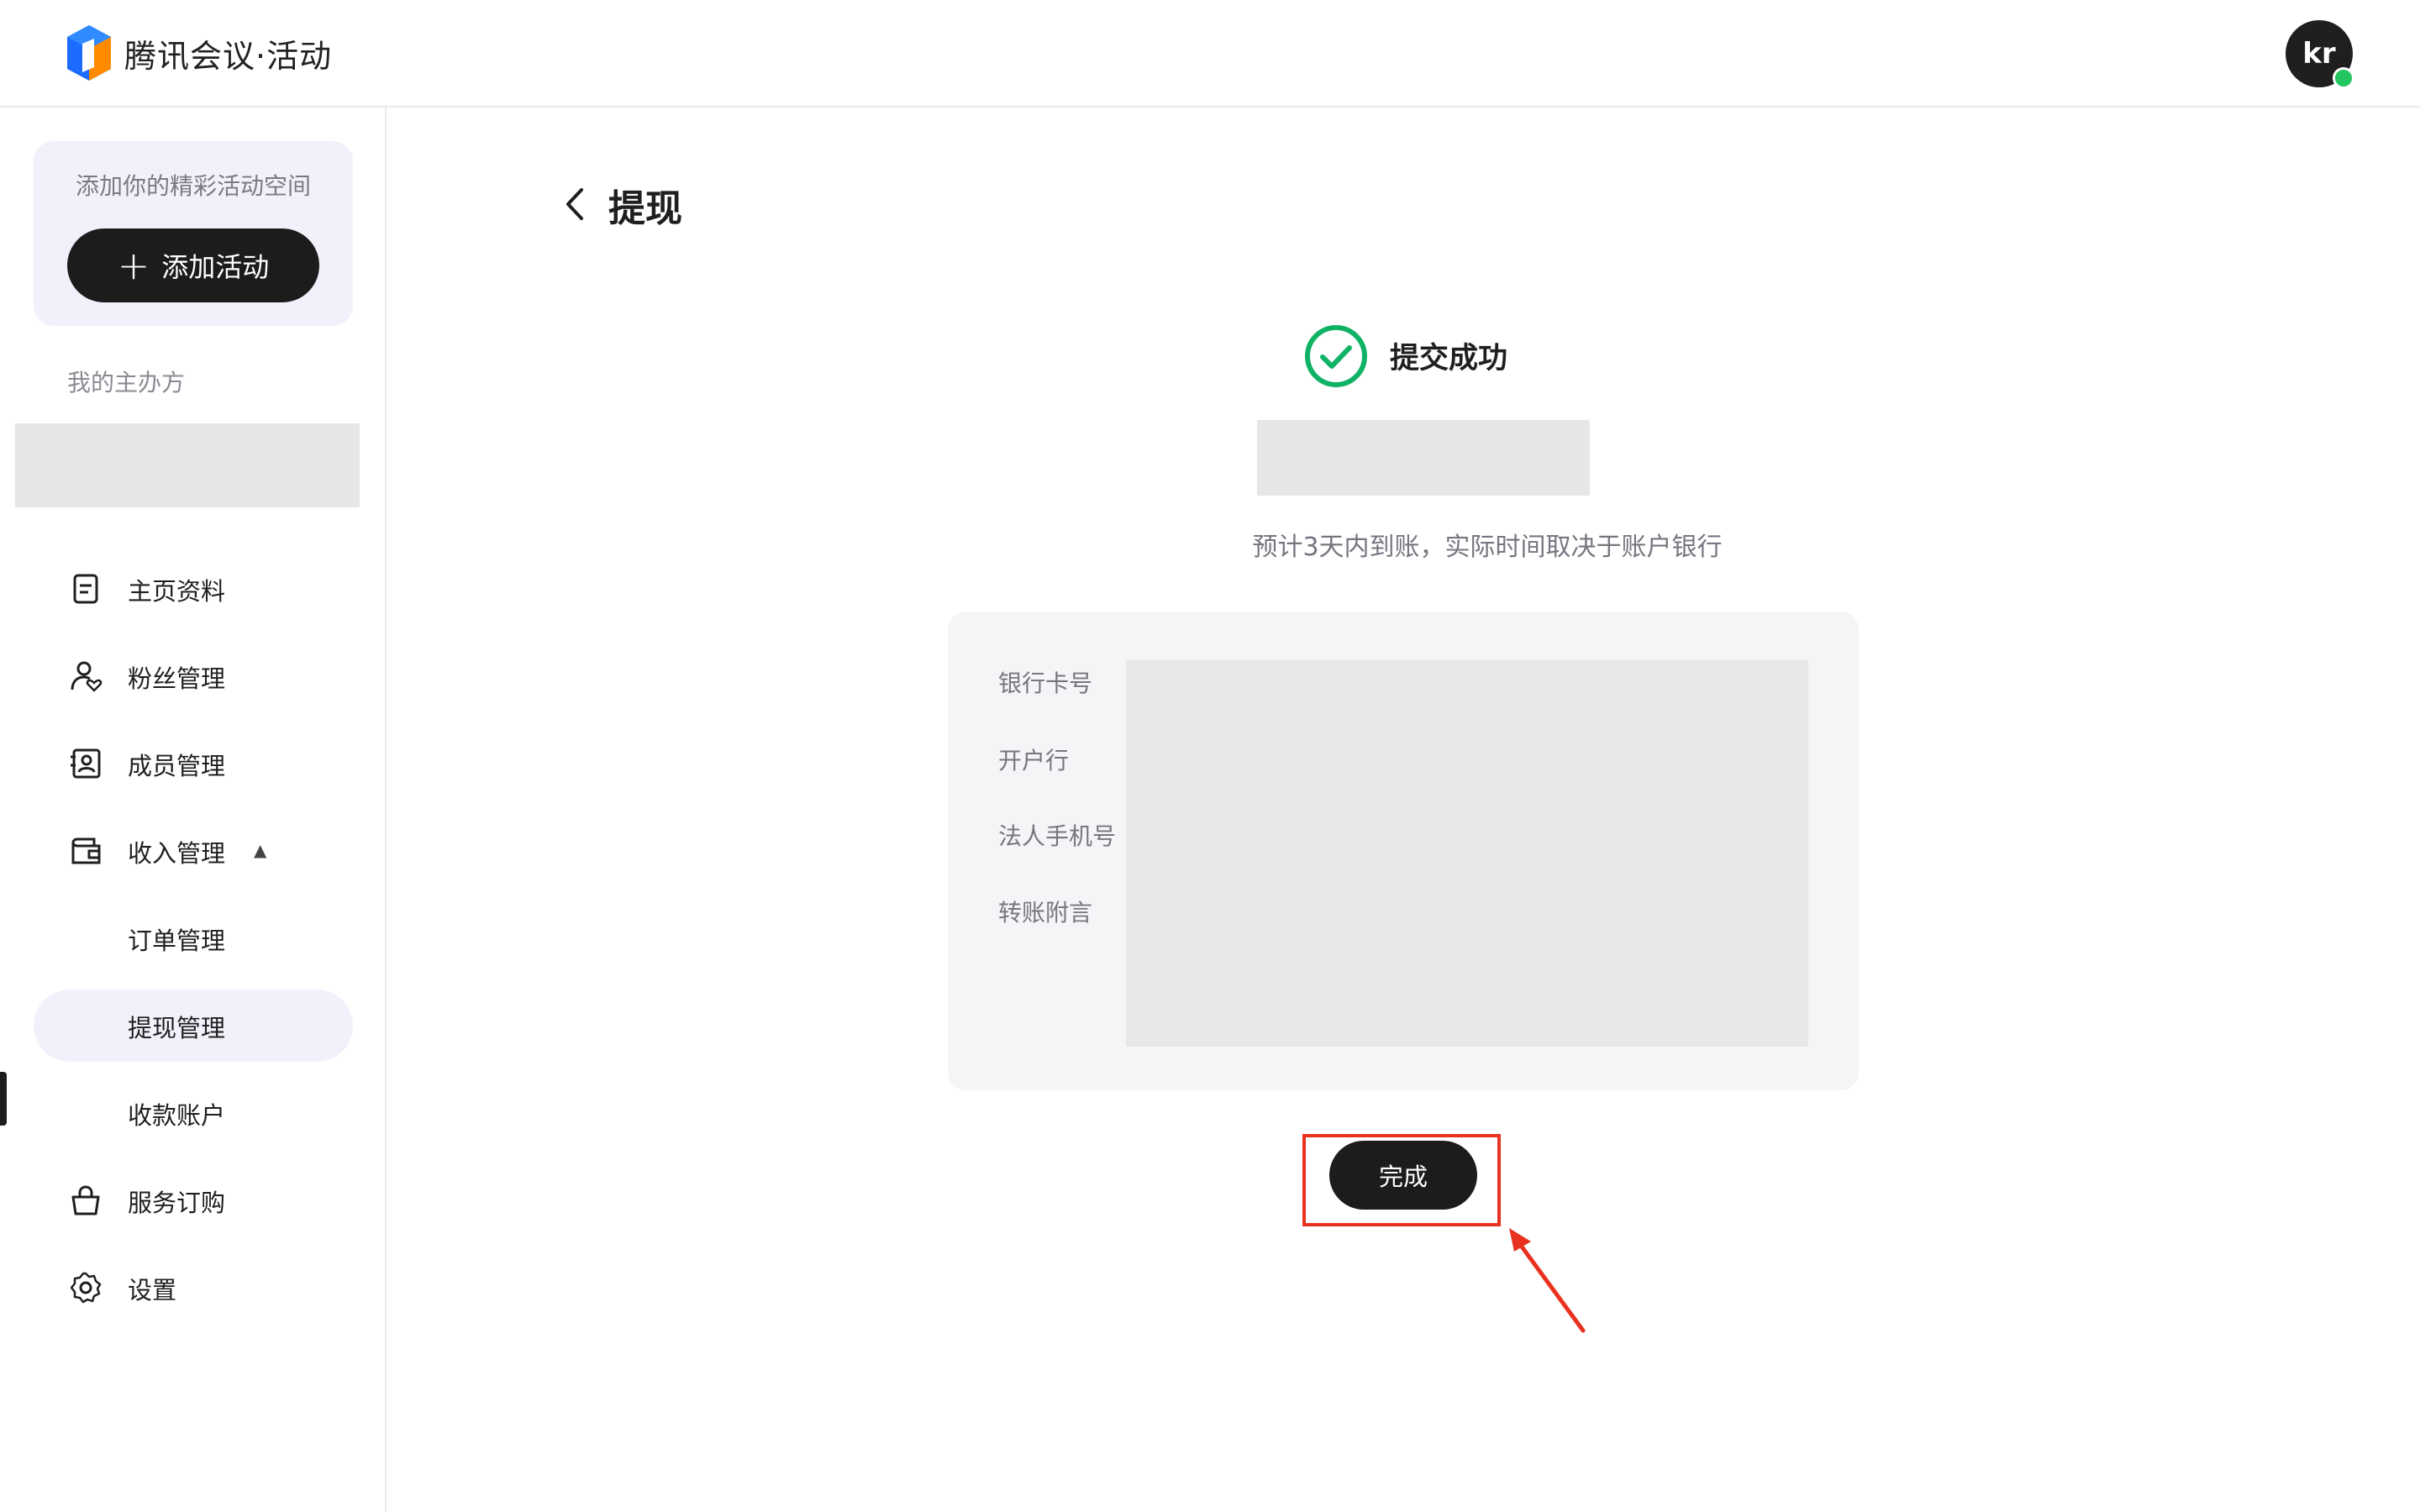 This screenshot has height=1512, width=2420. I want to click on sidebar-item-label: 粉丝管理, so click(177, 678).